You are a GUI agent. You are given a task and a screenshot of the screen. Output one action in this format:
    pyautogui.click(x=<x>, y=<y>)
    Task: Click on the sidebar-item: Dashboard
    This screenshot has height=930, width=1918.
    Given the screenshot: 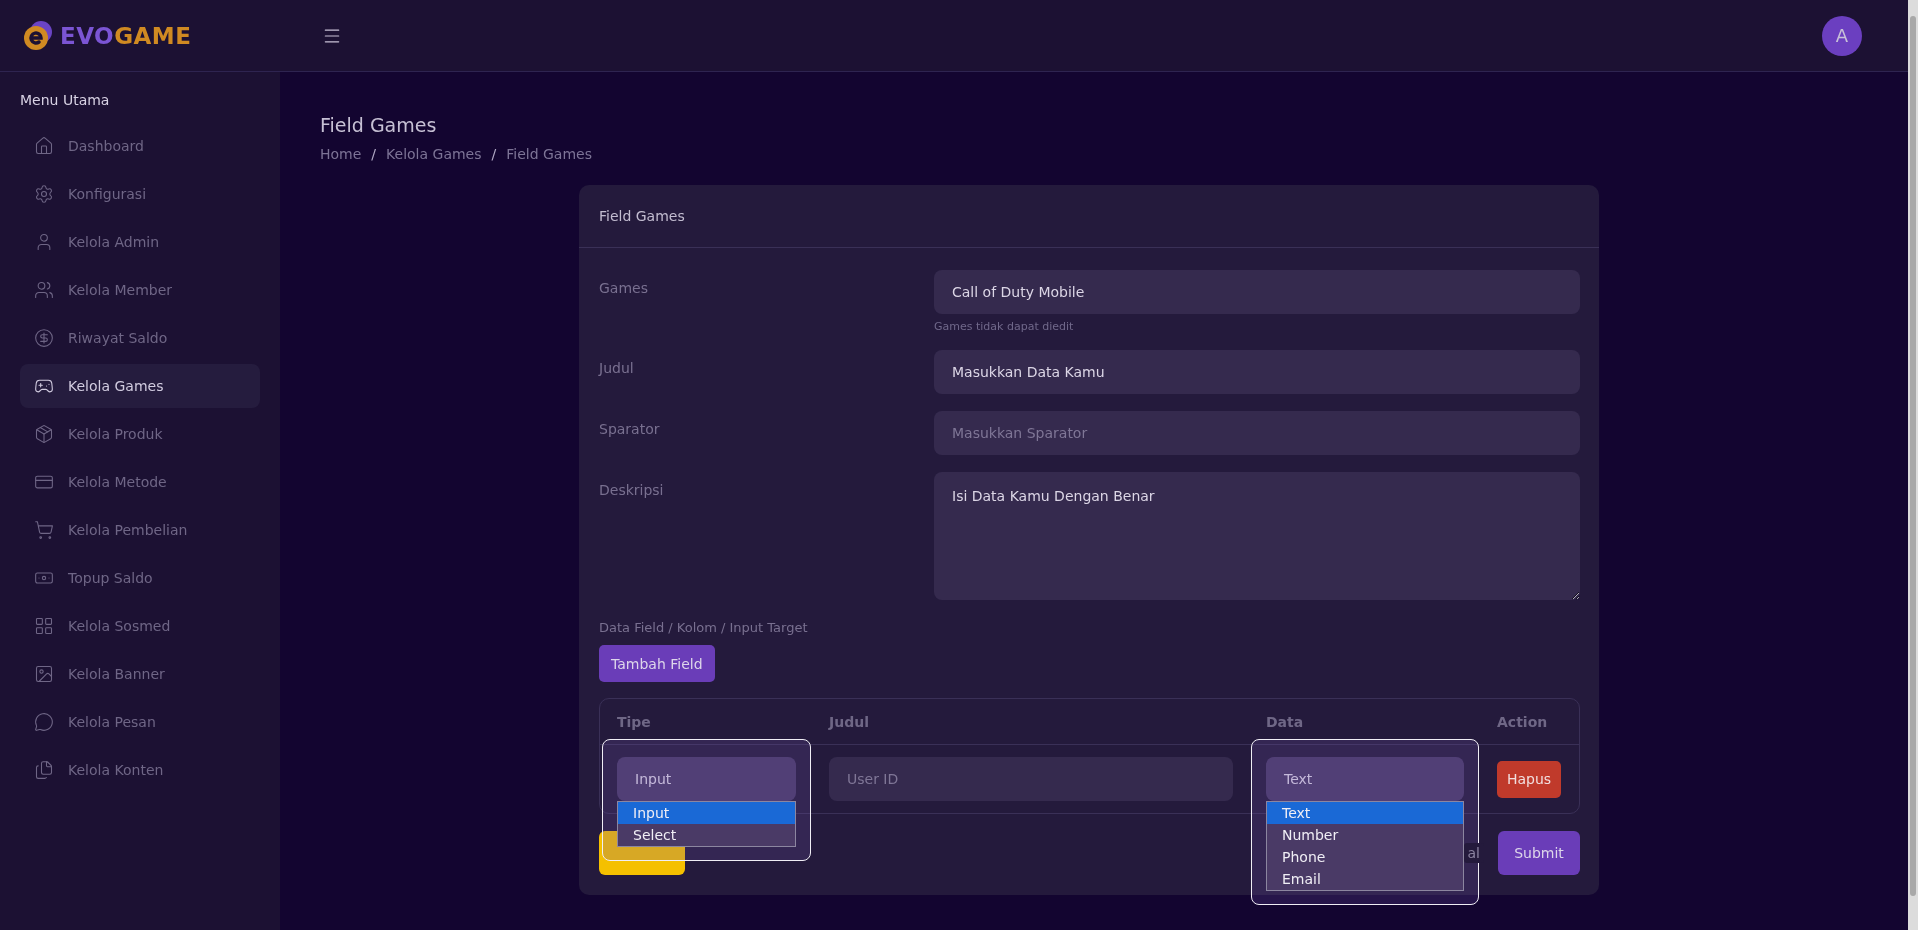 What is the action you would take?
    pyautogui.click(x=140, y=146)
    